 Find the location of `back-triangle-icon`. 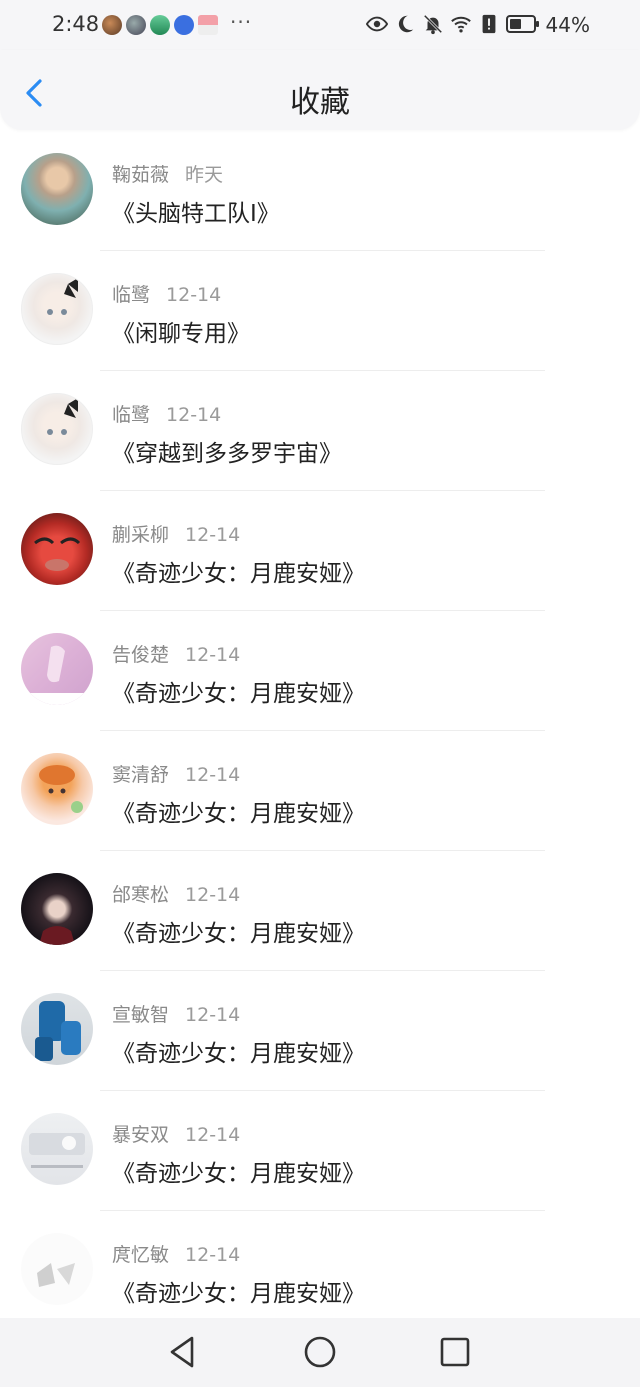

back-triangle-icon is located at coordinates (182, 1352).